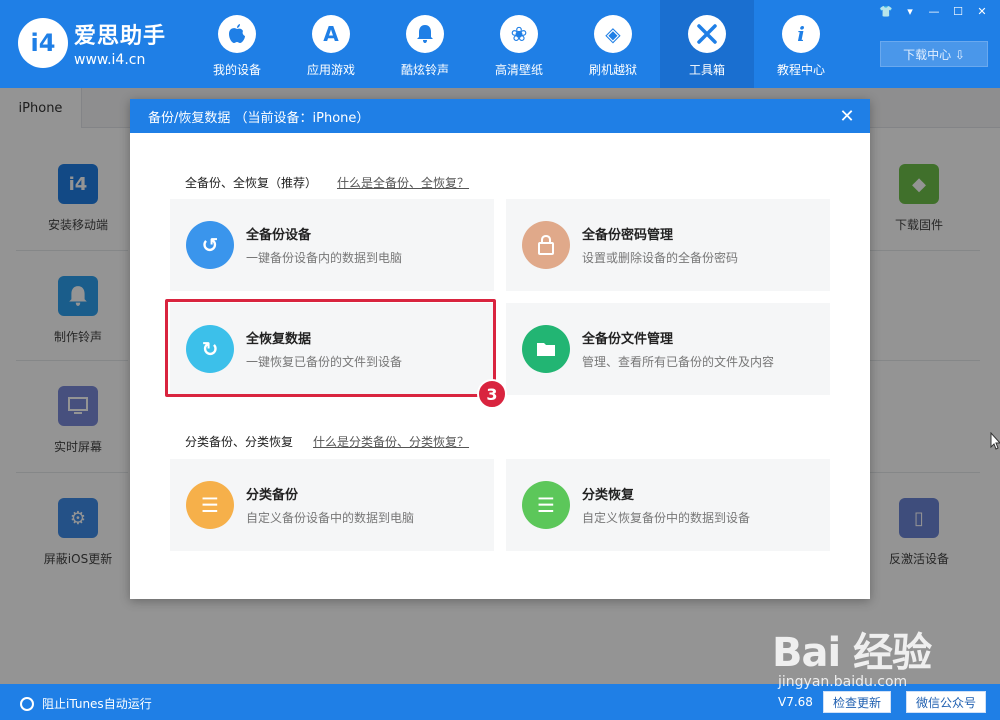  Describe the element at coordinates (210, 505) in the screenshot. I see `category-backup-icon: ☰` at that location.